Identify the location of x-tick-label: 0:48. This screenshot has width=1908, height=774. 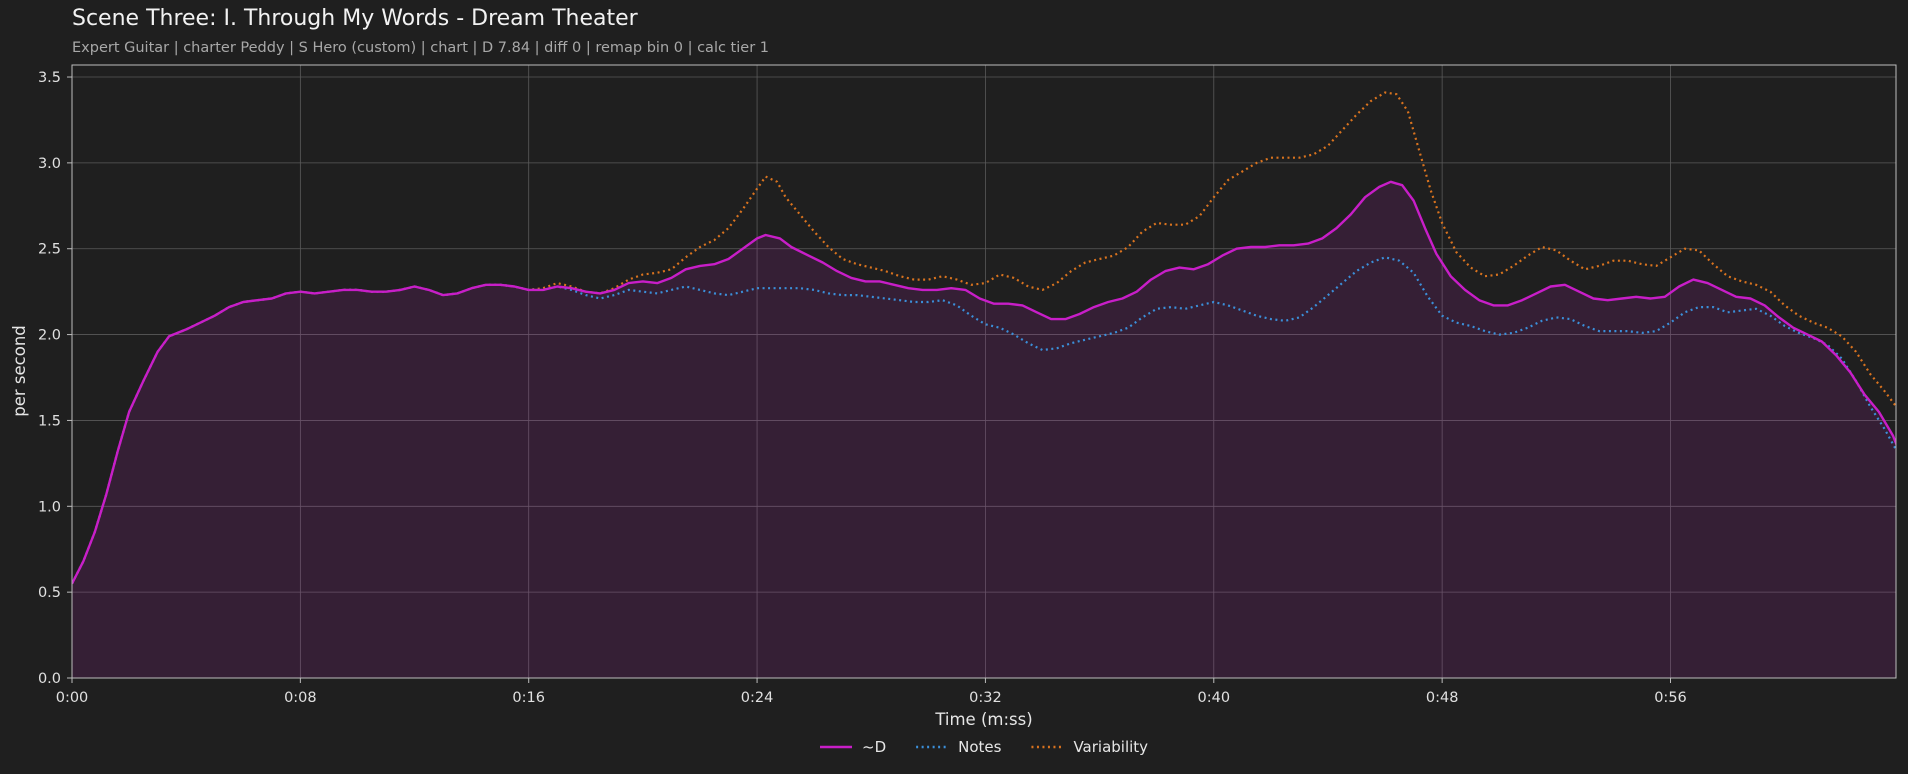
(1442, 698).